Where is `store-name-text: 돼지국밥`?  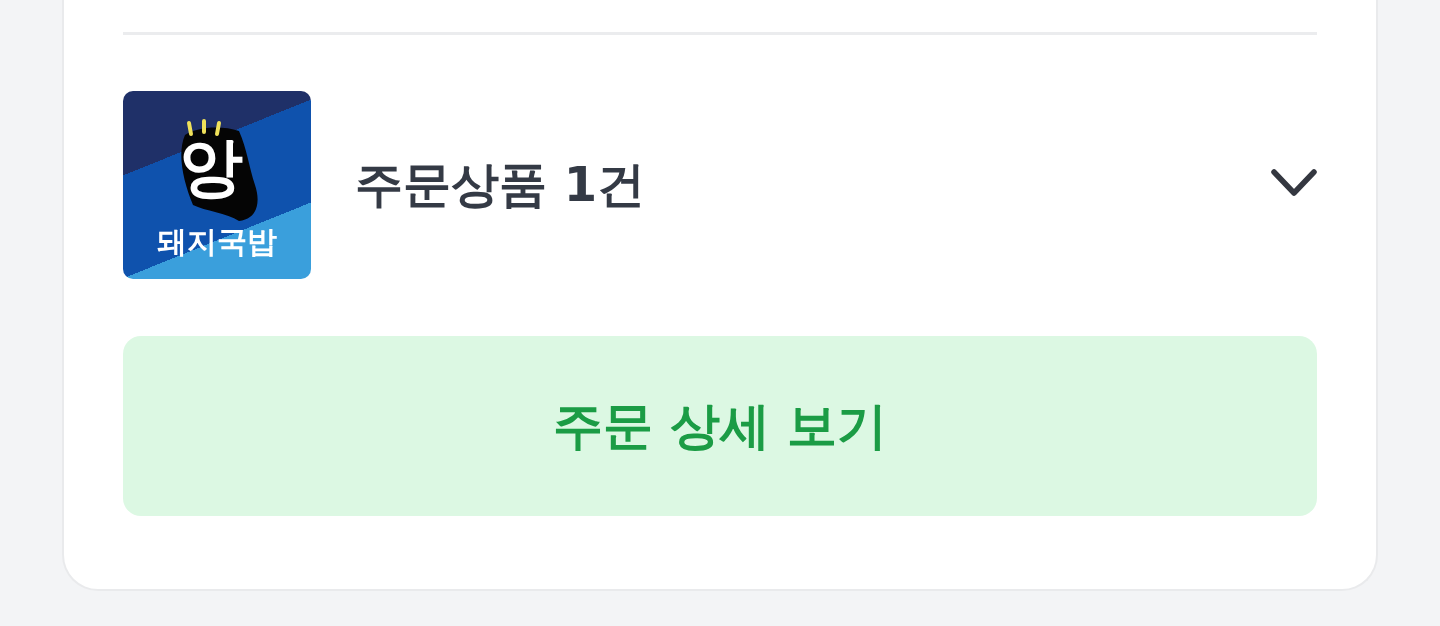 store-name-text: 돼지국밥 is located at coordinates (217, 241).